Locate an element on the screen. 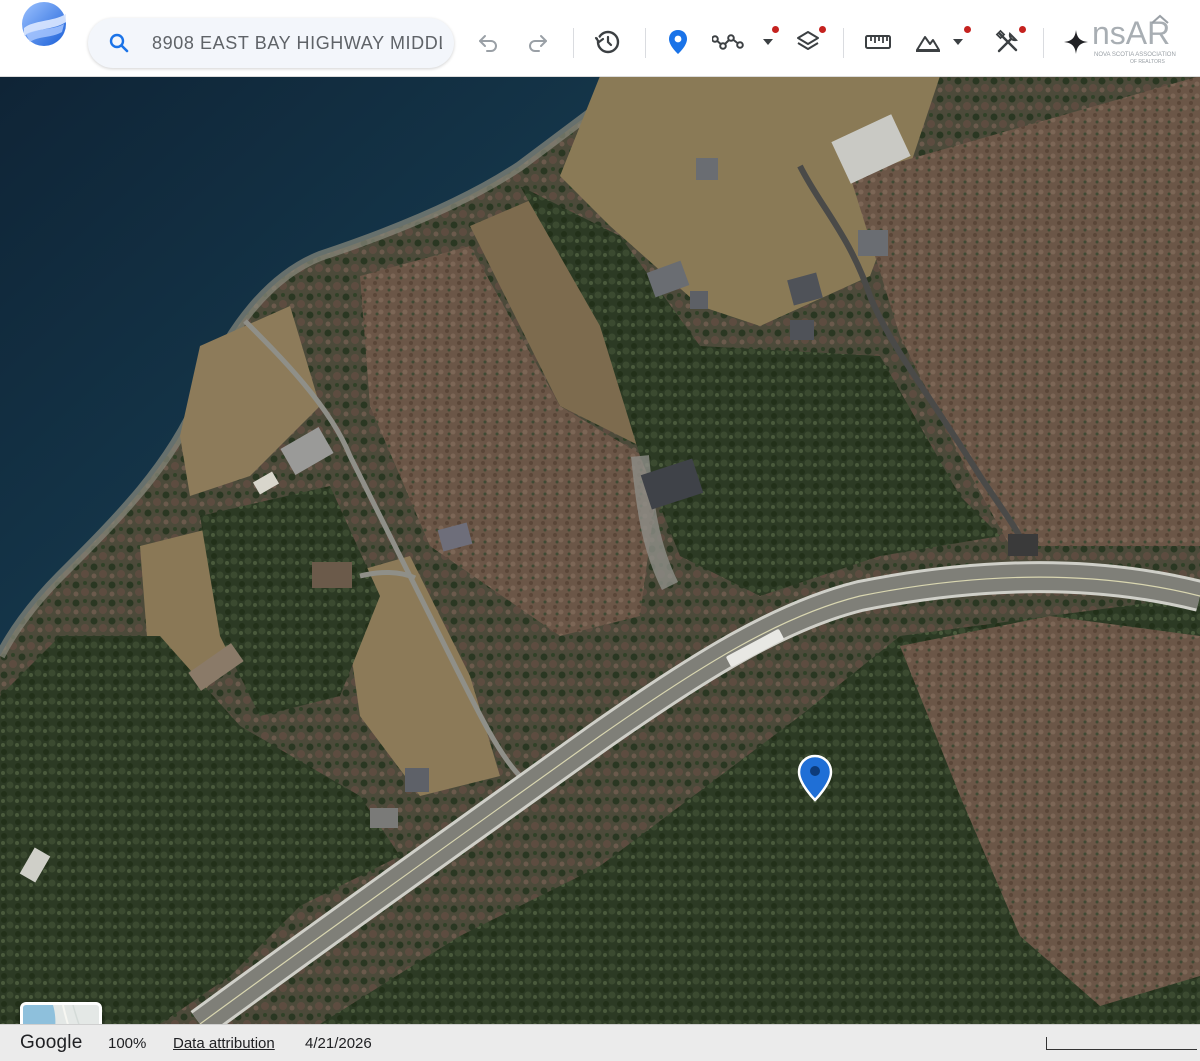  measure-button is located at coordinates (878, 42).